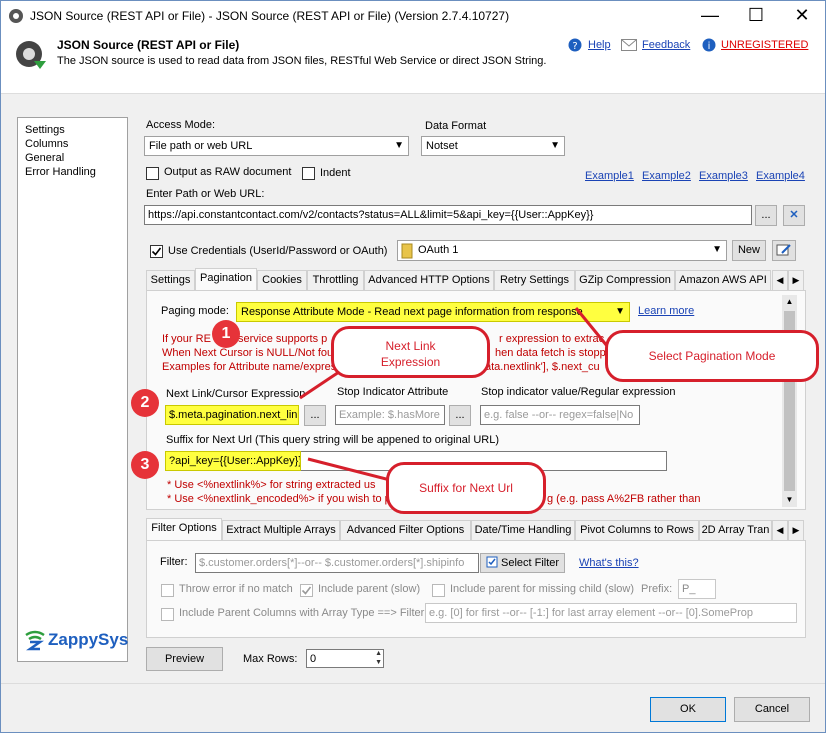  Describe the element at coordinates (523, 530) in the screenshot. I see `tab-datetime: Date/Time Handling` at that location.